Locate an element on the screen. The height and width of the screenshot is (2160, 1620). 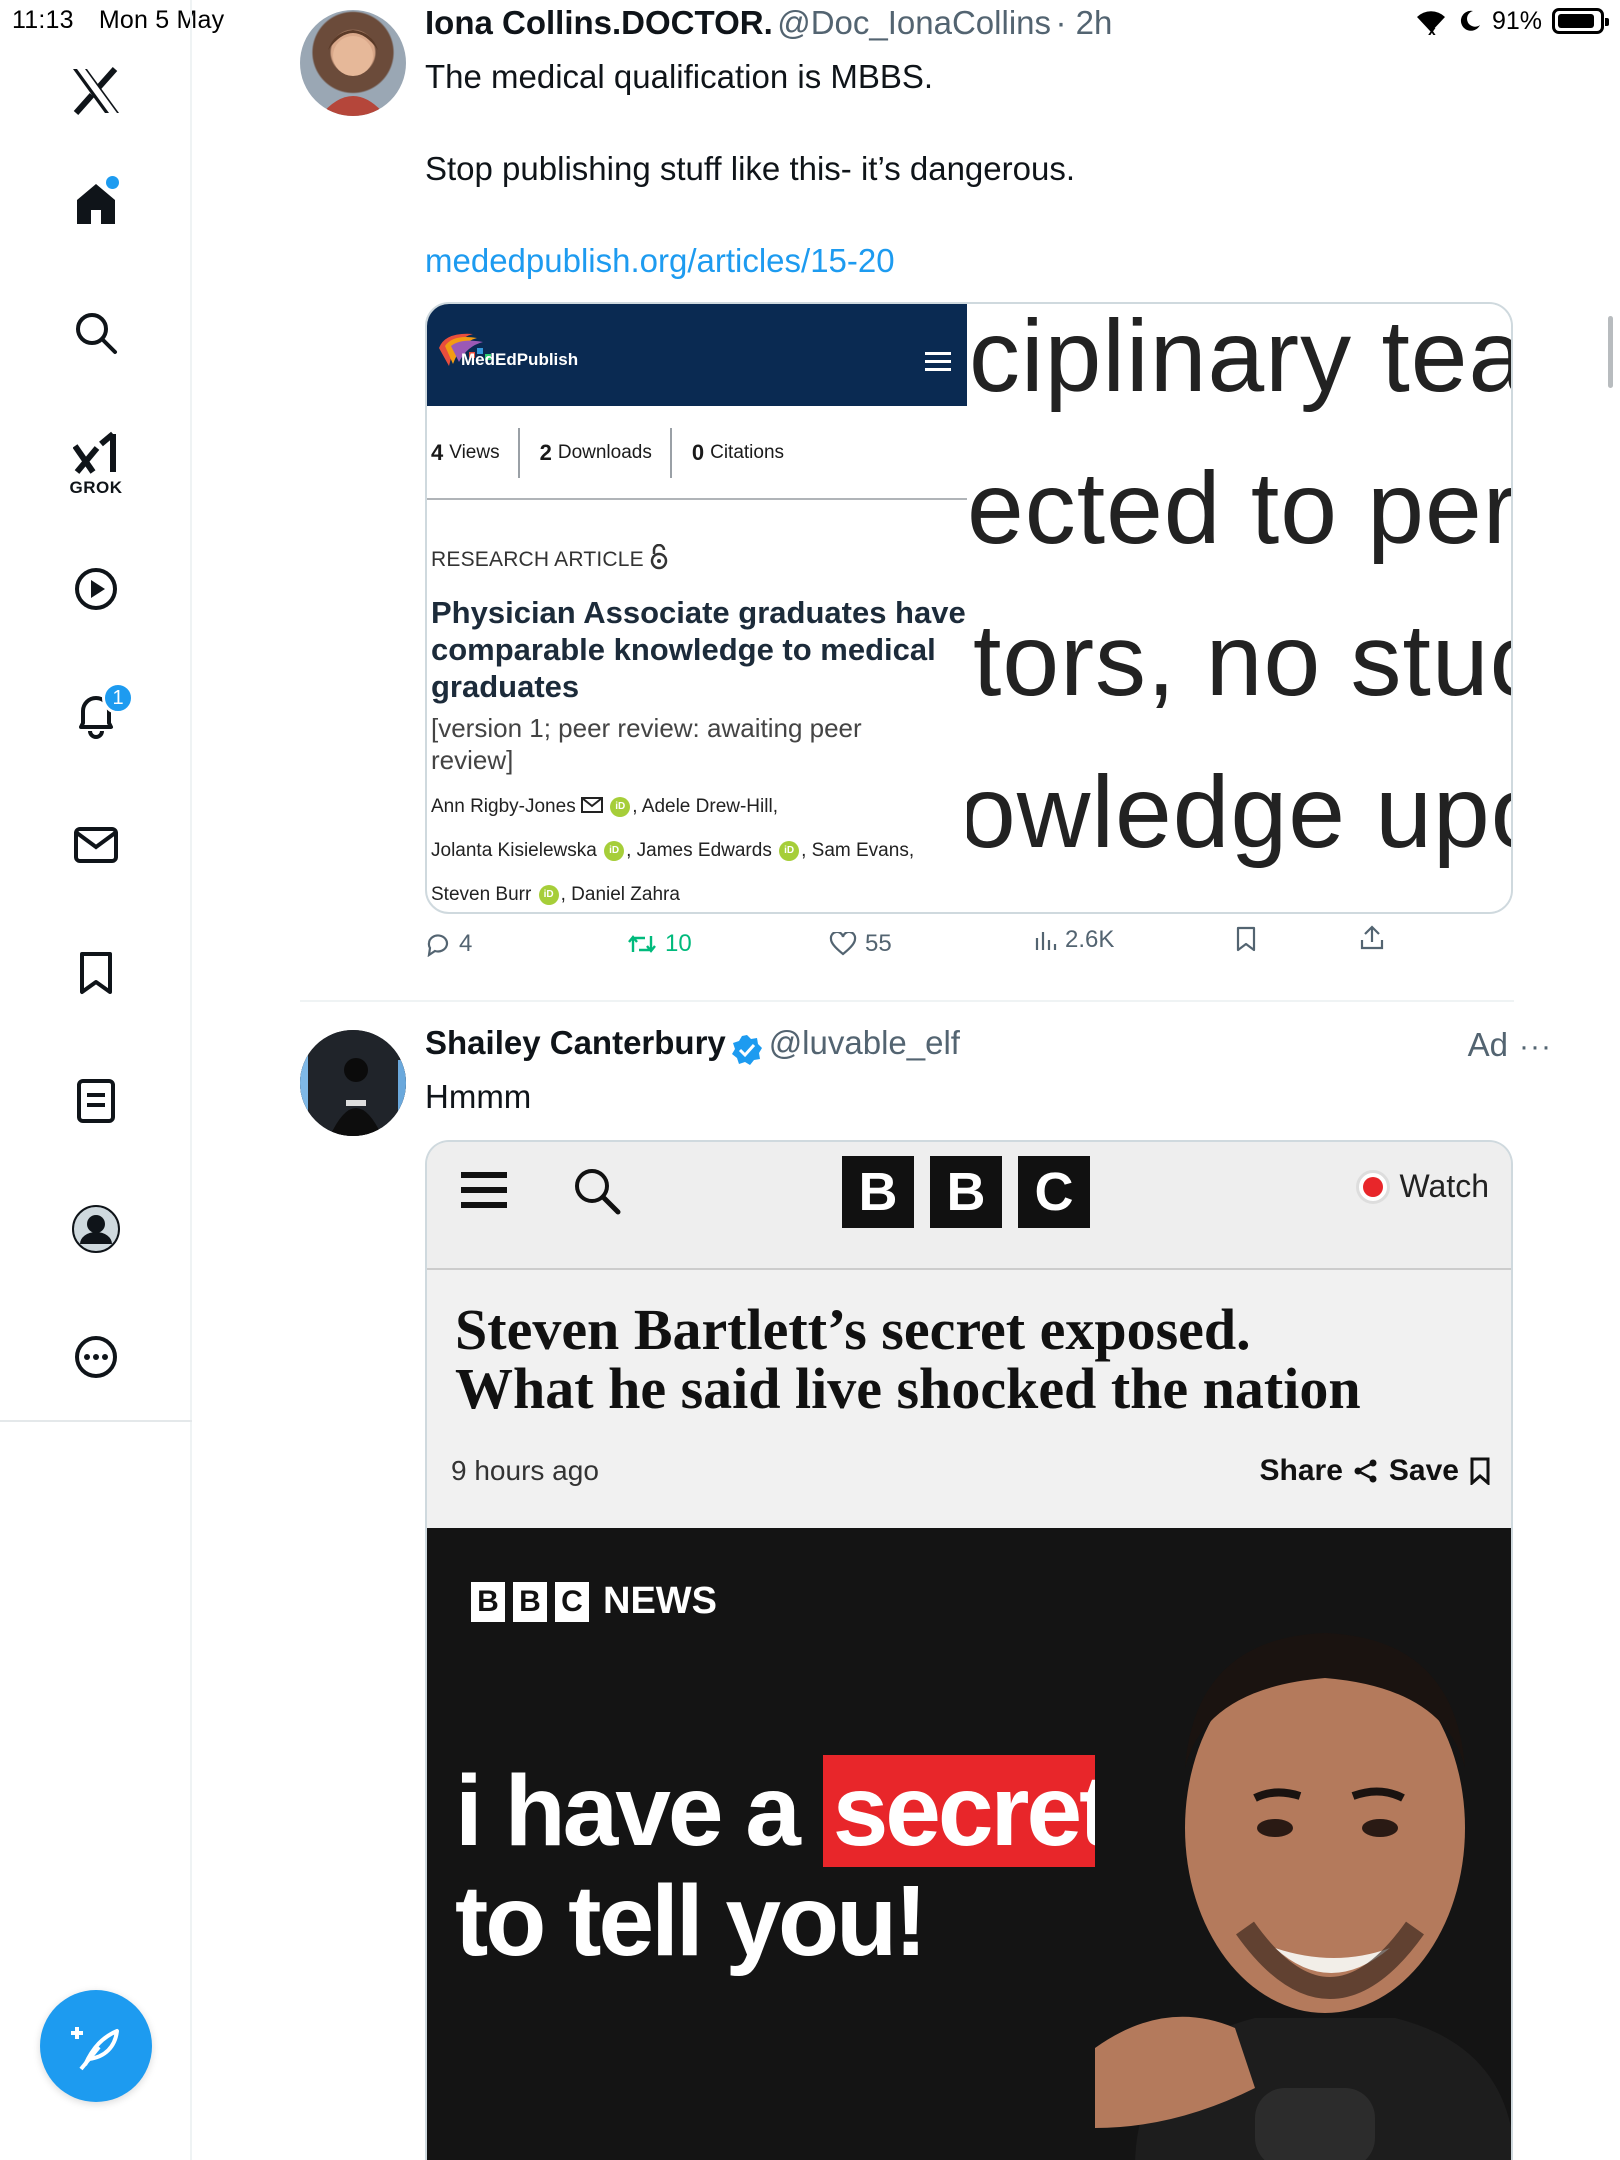
sidebar-item-profile is located at coordinates (96, 1229).